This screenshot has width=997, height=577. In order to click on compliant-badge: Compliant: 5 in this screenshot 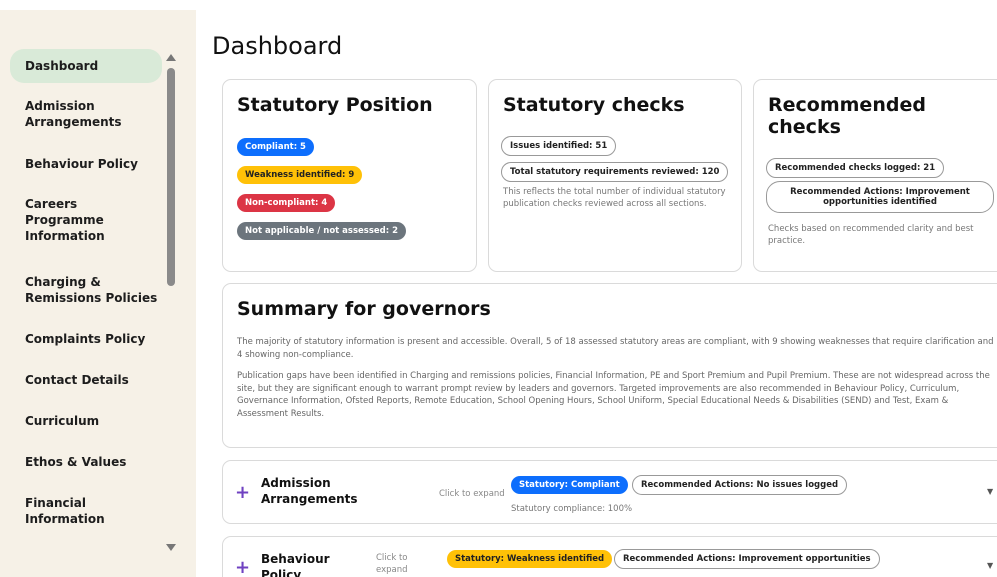, I will do `click(275, 147)`.